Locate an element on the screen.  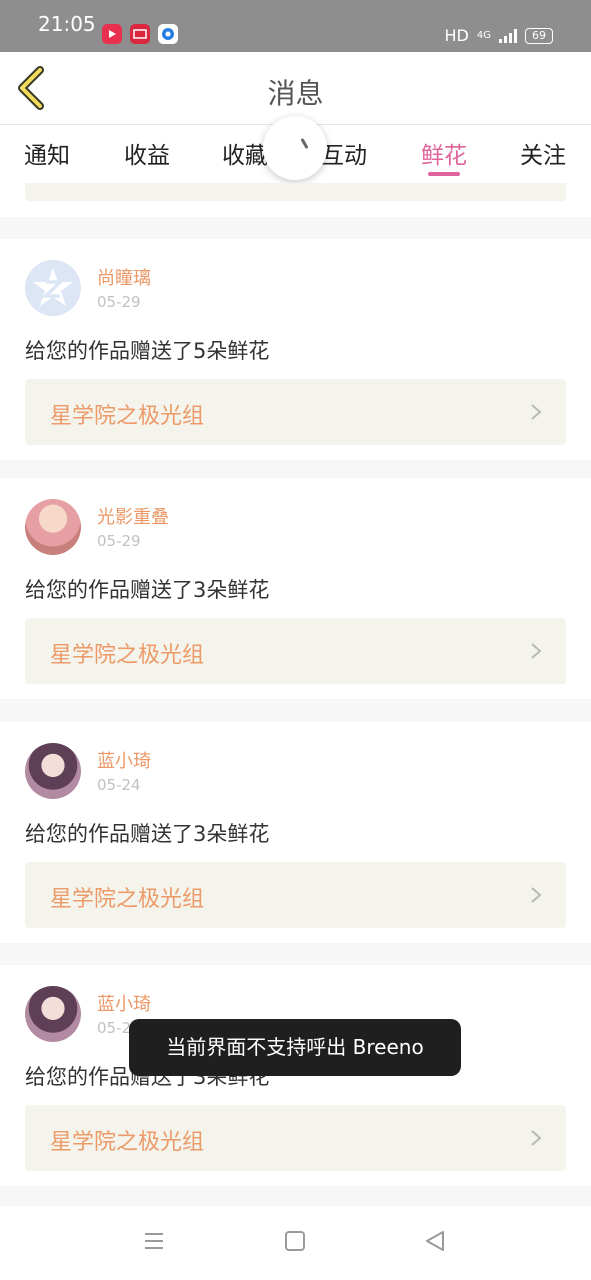
loading-spinner is located at coordinates (295, 148).